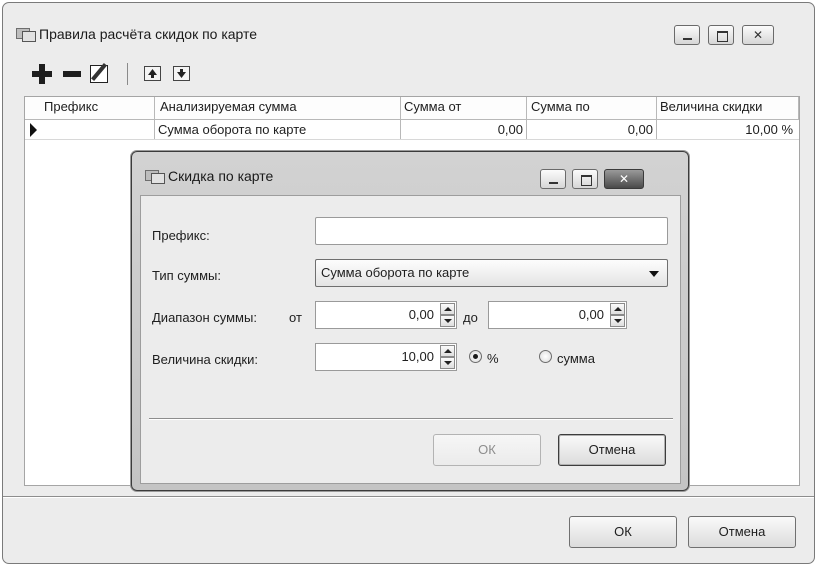  I want to click on column-header-sum-to: Сумма по, so click(559, 107).